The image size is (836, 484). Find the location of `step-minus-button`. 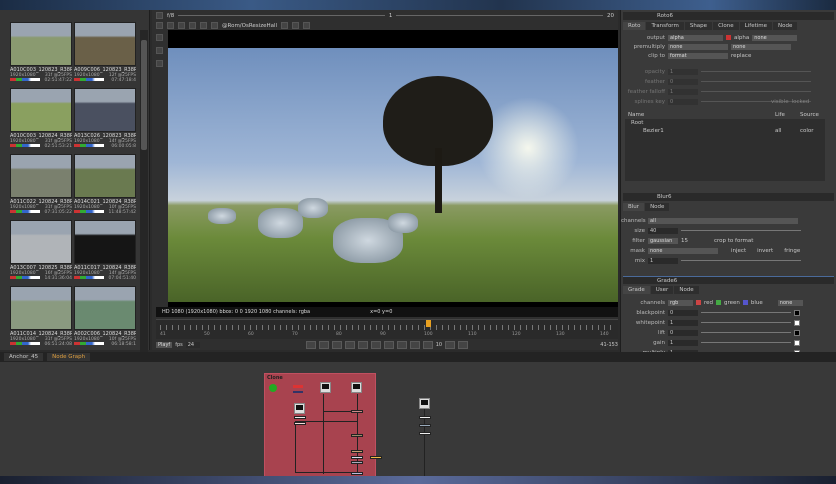

step-minus-button is located at coordinates (427, 345).